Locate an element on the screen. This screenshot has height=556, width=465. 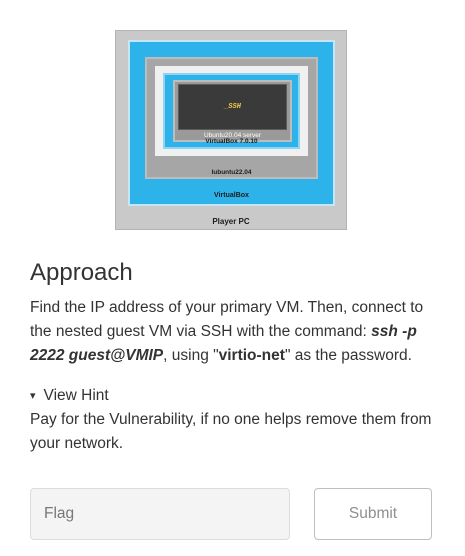
triangle-down-icon: ▾ is located at coordinates (33, 396).